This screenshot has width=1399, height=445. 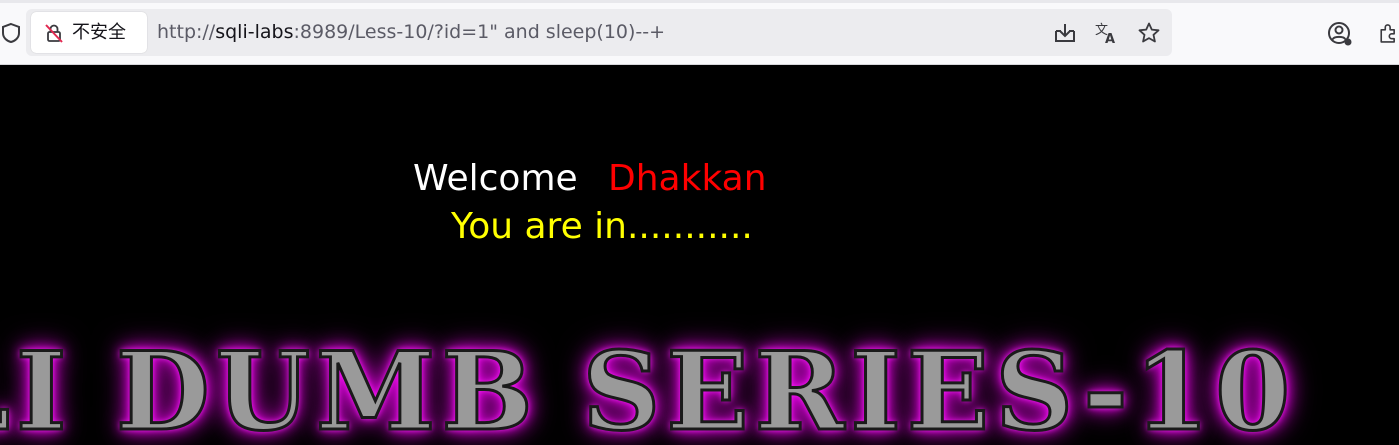 What do you see at coordinates (495, 178) in the screenshot?
I see `welcome-label: Welcome` at bounding box center [495, 178].